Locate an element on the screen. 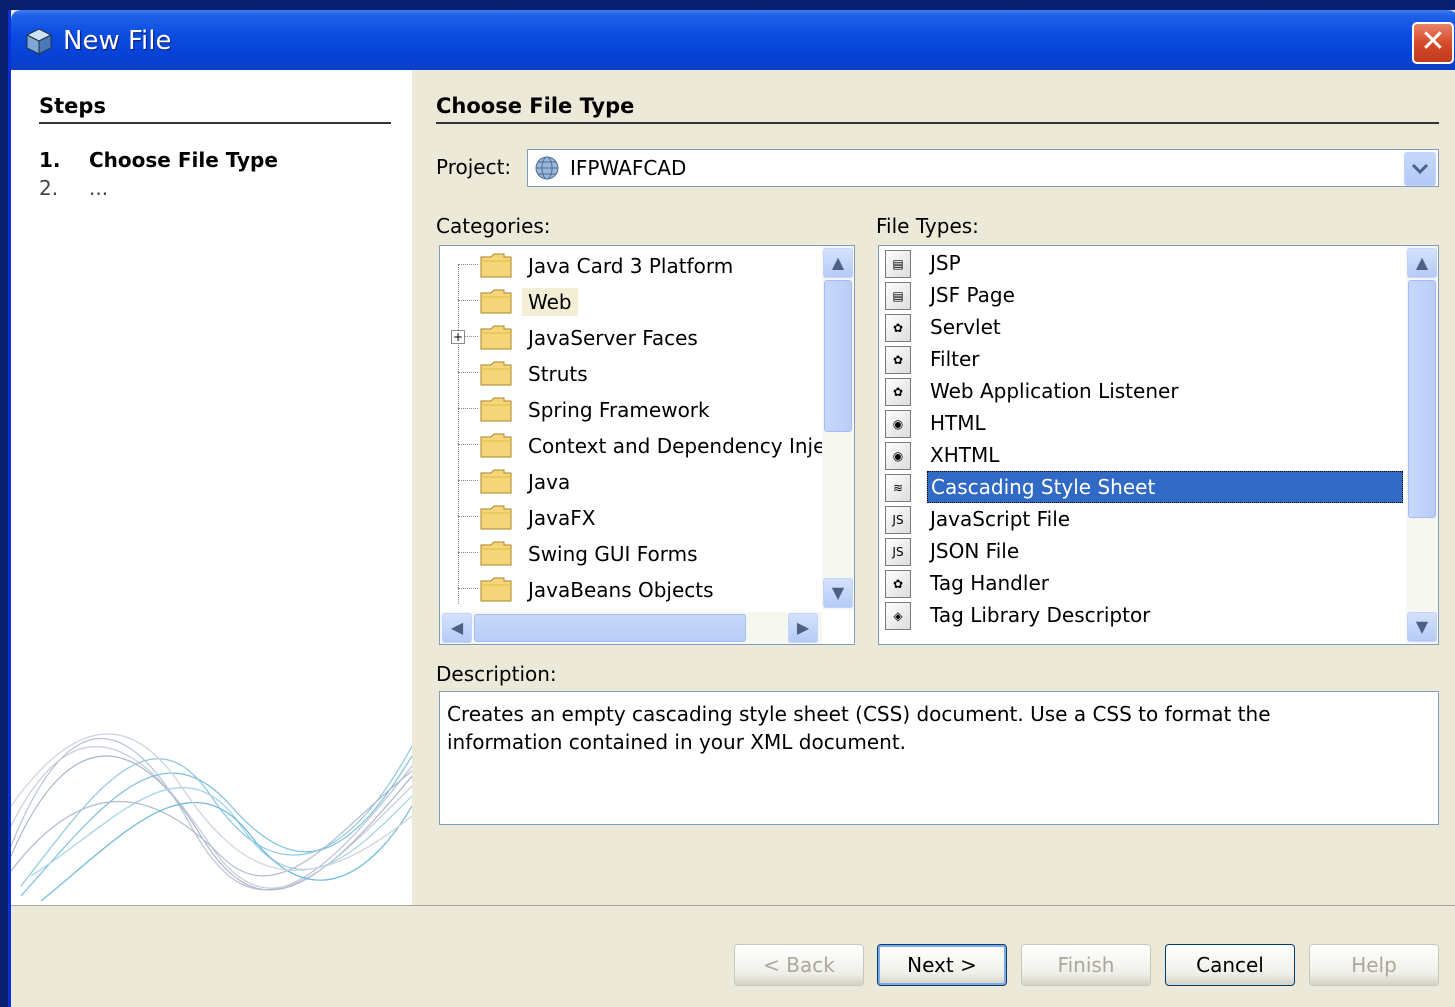 The height and width of the screenshot is (1007, 1455). file-type-label: Servlet is located at coordinates (965, 327).